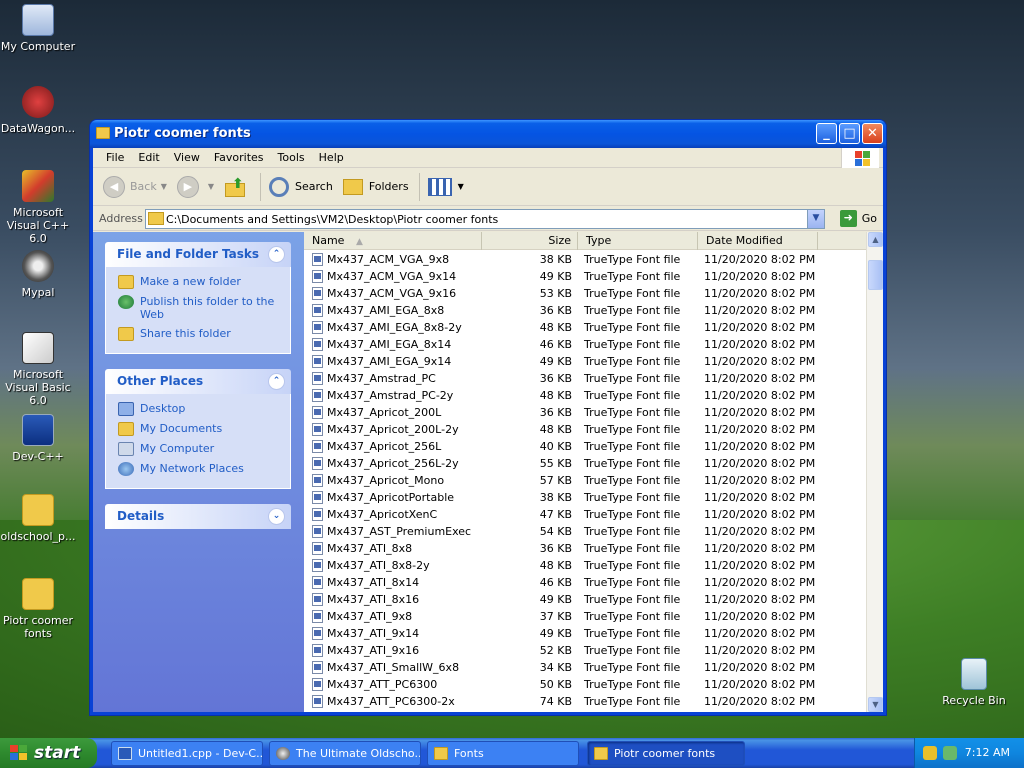 This screenshot has width=1024, height=768. Describe the element at coordinates (373, 633) in the screenshot. I see `file-name: Mx437_ATI_9x14` at that location.